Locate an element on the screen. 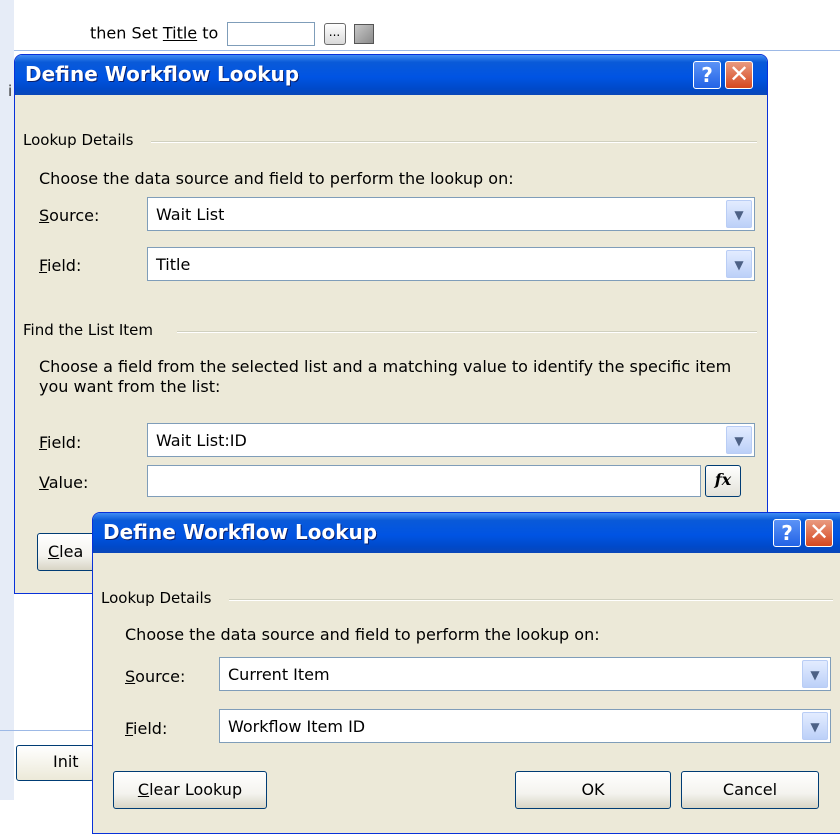 This screenshot has height=834, width=840. clear-lookup-button: Clear Lookup is located at coordinates (190, 790).